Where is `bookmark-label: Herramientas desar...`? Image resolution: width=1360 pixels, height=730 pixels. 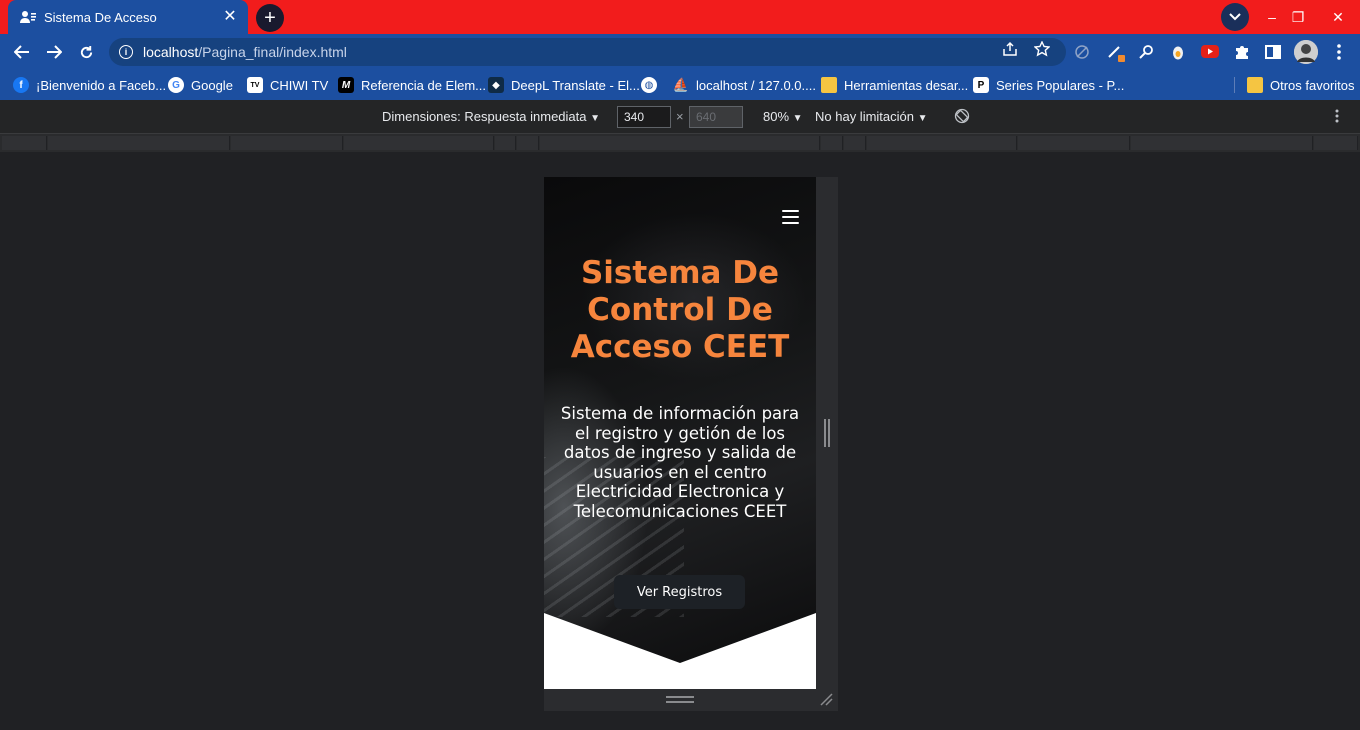
bookmark-label: Herramientas desar... is located at coordinates (906, 85).